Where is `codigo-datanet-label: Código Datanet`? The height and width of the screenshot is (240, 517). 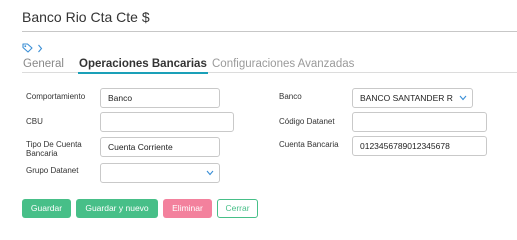 codigo-datanet-label: Código Datanet is located at coordinates (307, 121).